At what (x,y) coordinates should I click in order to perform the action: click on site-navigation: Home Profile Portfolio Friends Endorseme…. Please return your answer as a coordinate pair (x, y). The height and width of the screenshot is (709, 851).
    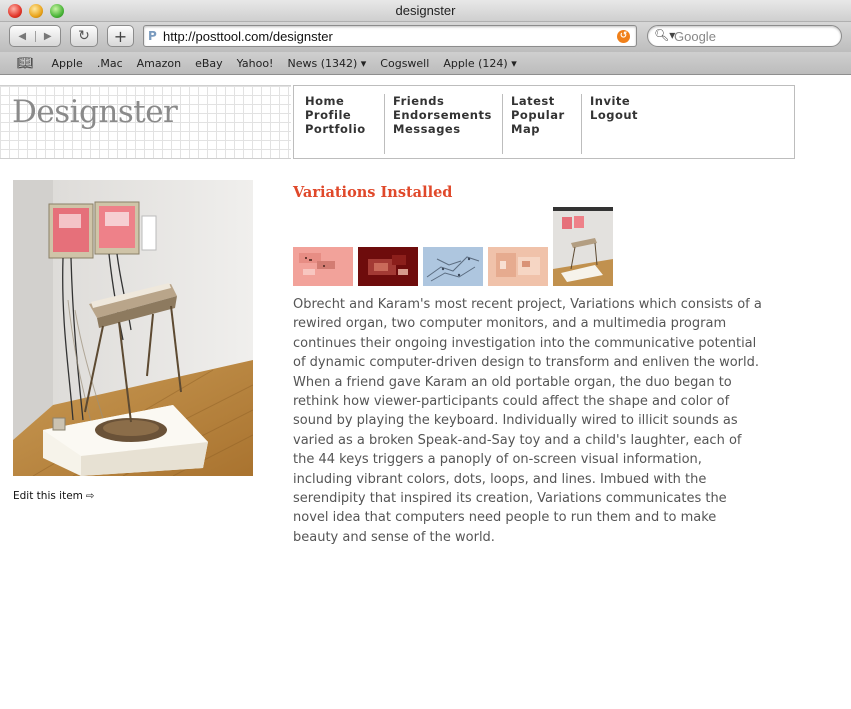
    Looking at the image, I should click on (544, 122).